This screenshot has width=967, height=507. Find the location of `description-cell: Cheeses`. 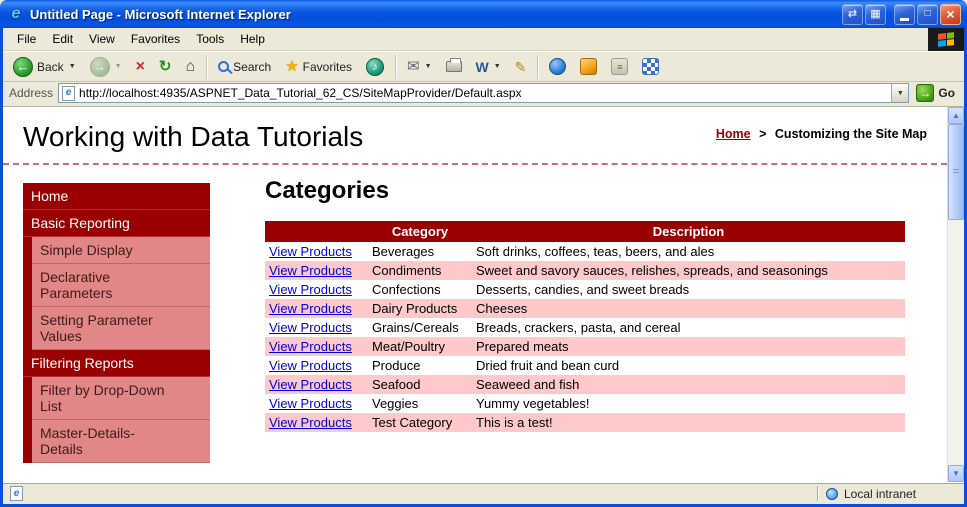

description-cell: Cheeses is located at coordinates (502, 308).